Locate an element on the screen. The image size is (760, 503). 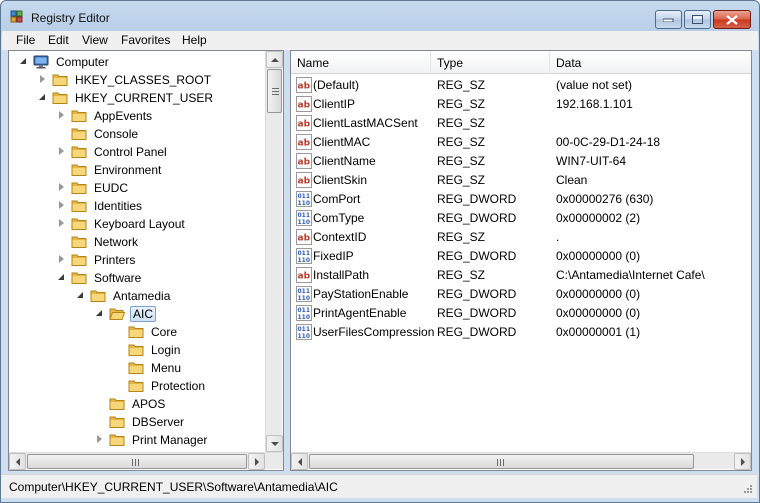
tree-node-console: Console is located at coordinates (98, 134).